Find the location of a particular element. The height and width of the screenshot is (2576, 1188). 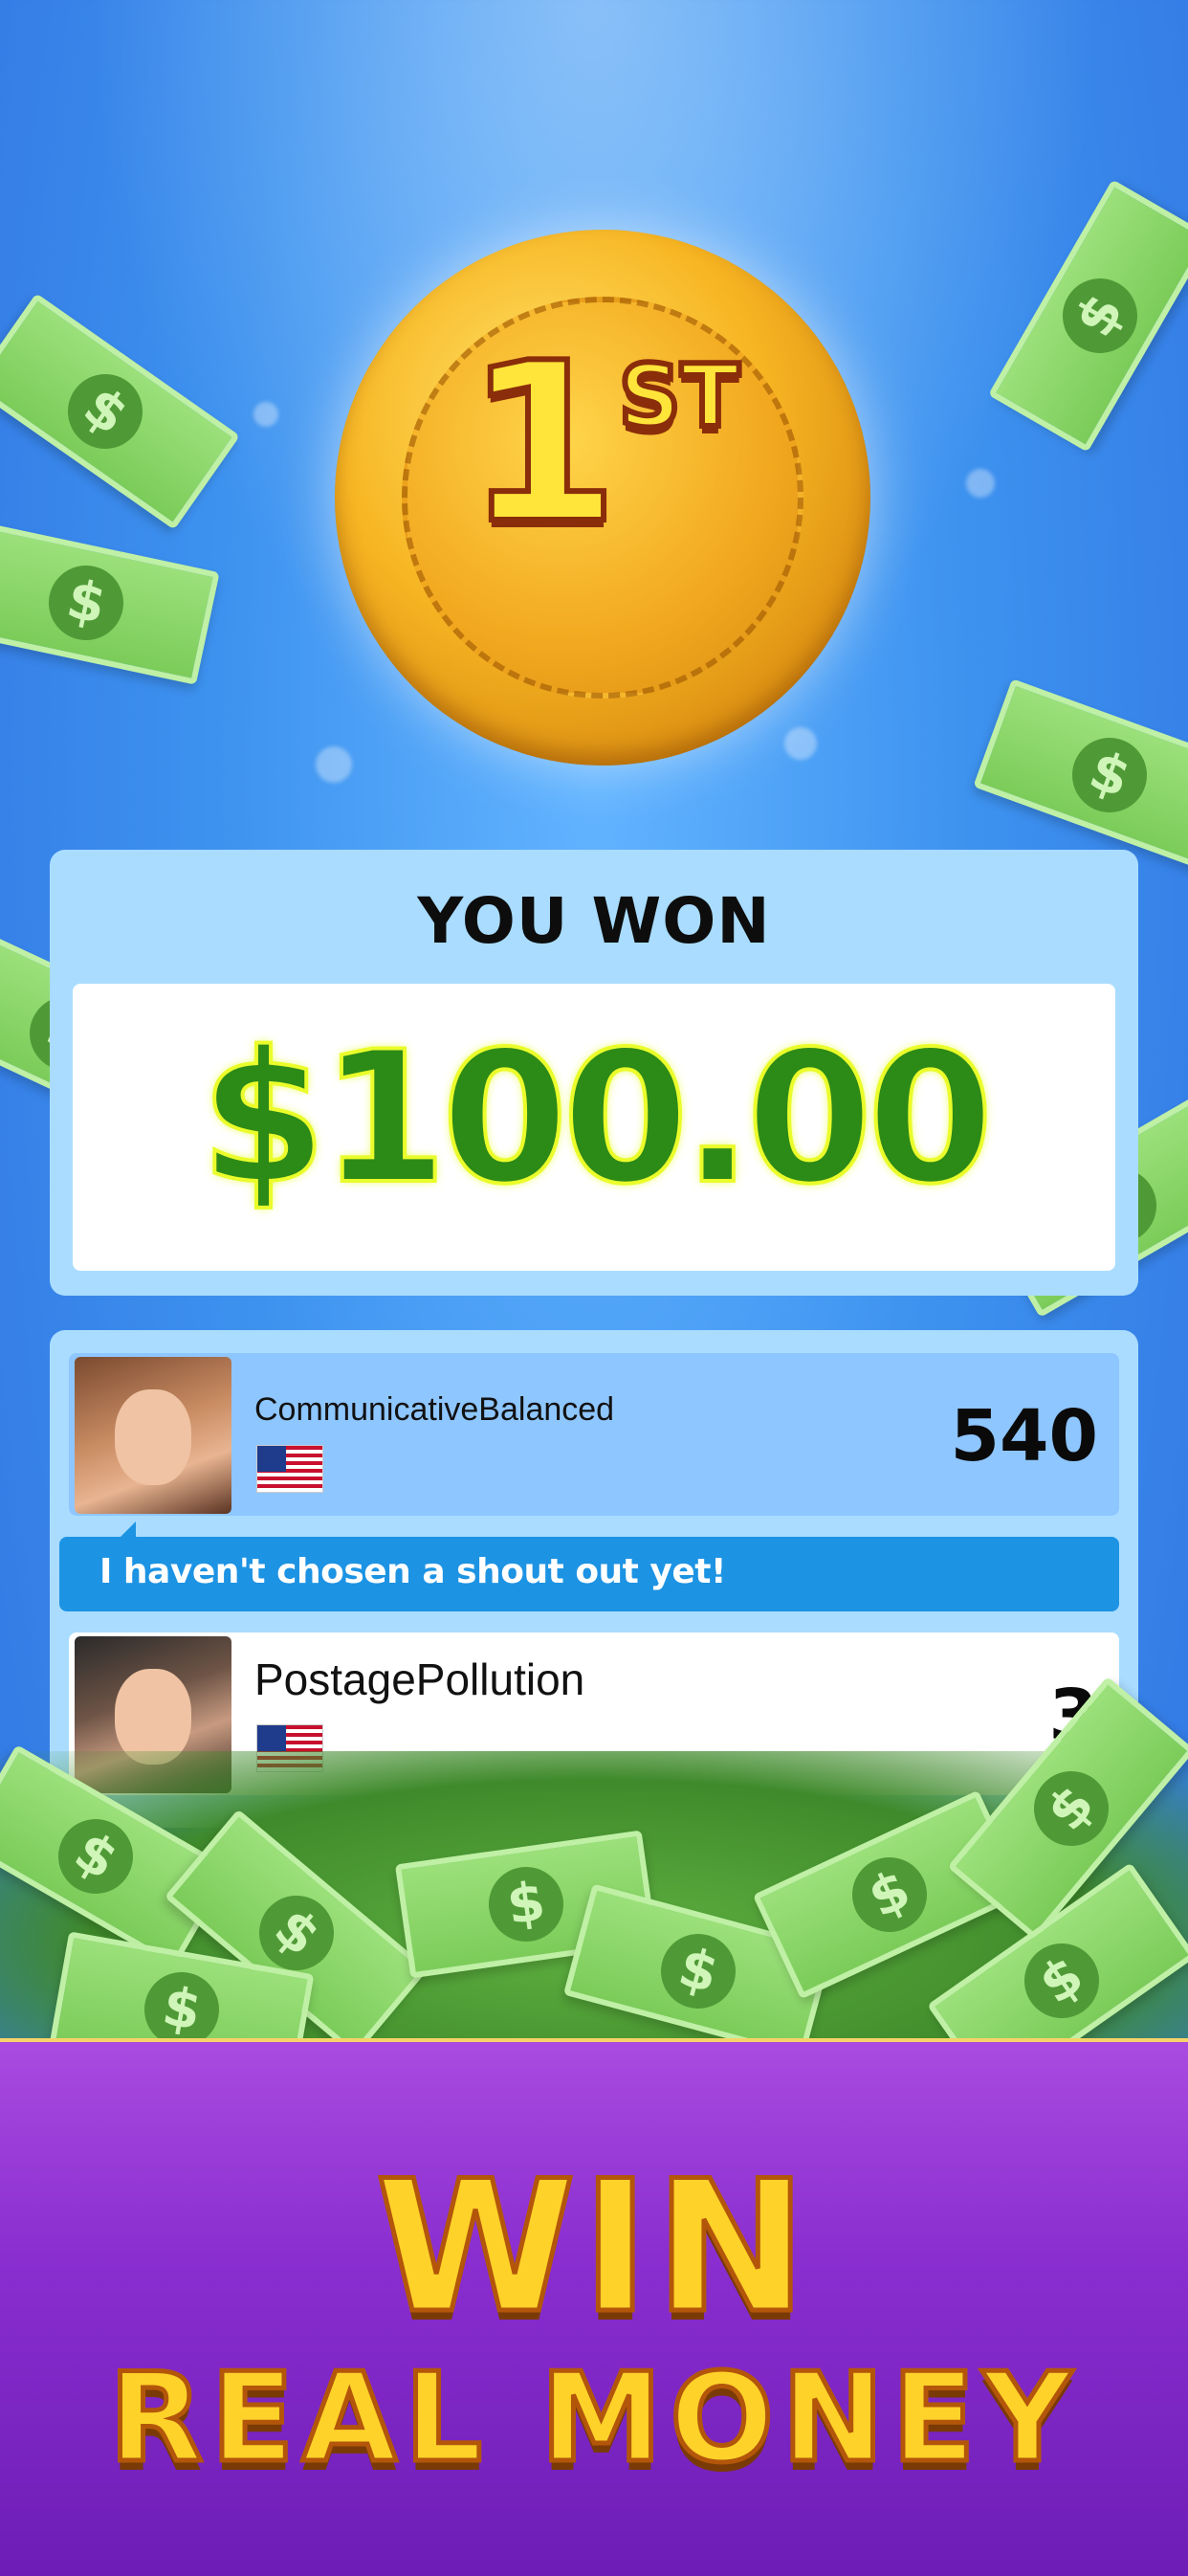

medal-rank-number: 1 is located at coordinates (542, 444).